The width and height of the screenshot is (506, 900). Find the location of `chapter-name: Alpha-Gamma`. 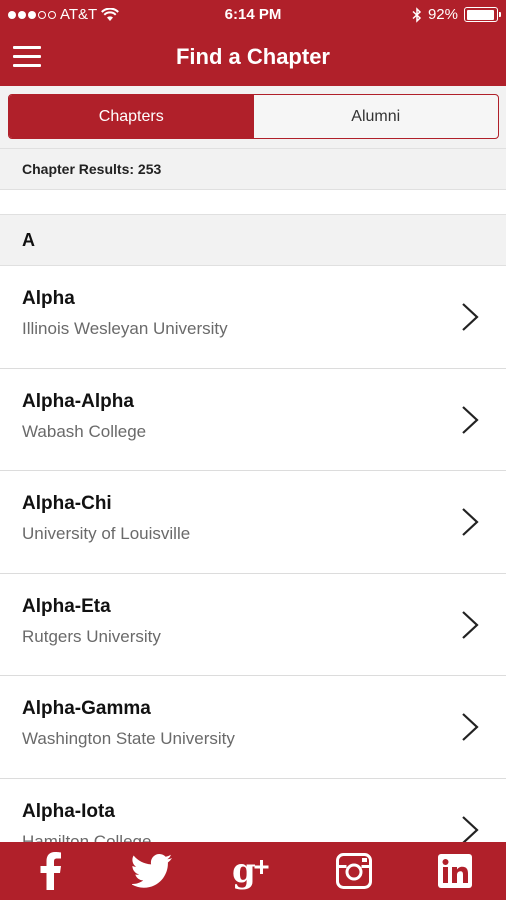

chapter-name: Alpha-Gamma is located at coordinates (86, 709).